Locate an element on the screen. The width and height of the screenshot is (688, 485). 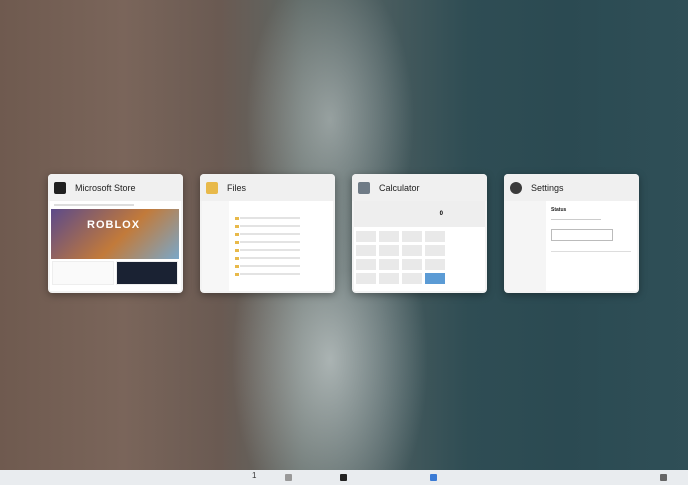
task-view-icon is located at coordinates (288, 477).